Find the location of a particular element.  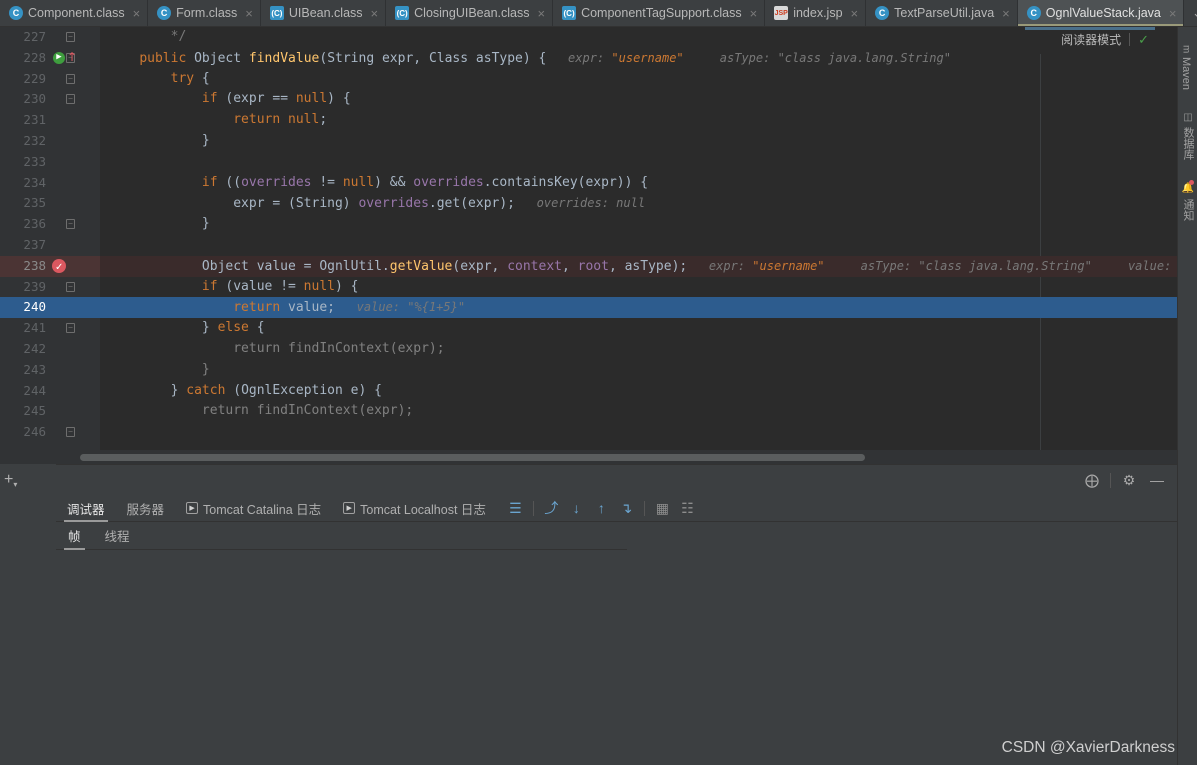

code-token: ) { is located at coordinates (339, 99).